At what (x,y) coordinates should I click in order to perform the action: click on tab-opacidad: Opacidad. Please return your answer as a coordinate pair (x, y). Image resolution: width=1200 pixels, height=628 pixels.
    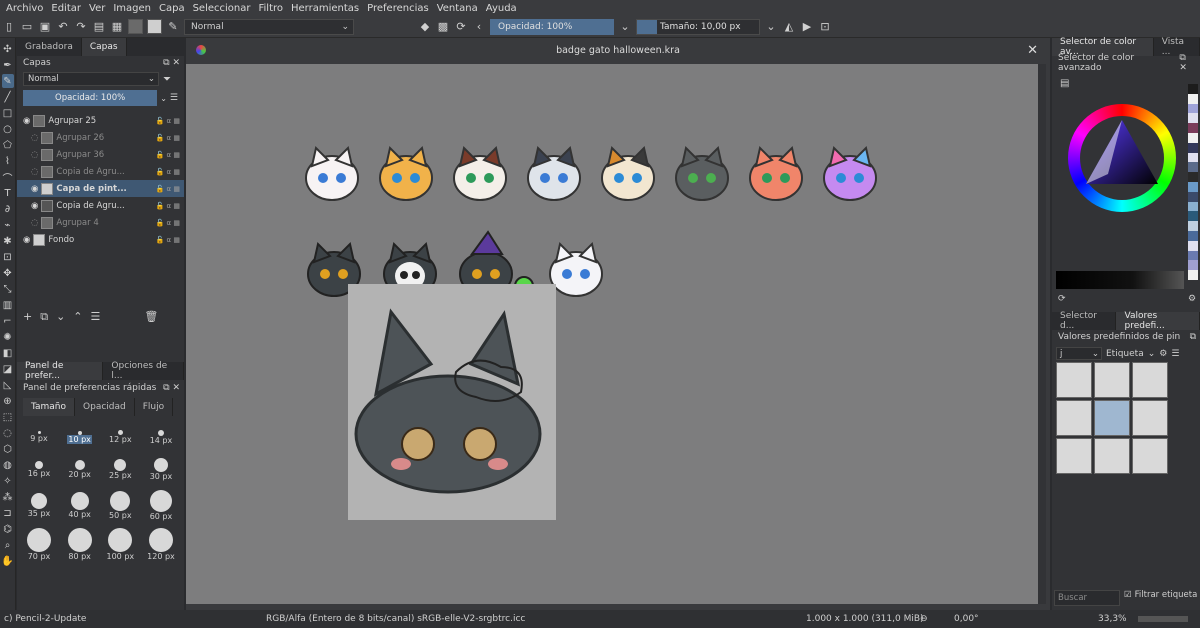
    Looking at the image, I should click on (105, 407).